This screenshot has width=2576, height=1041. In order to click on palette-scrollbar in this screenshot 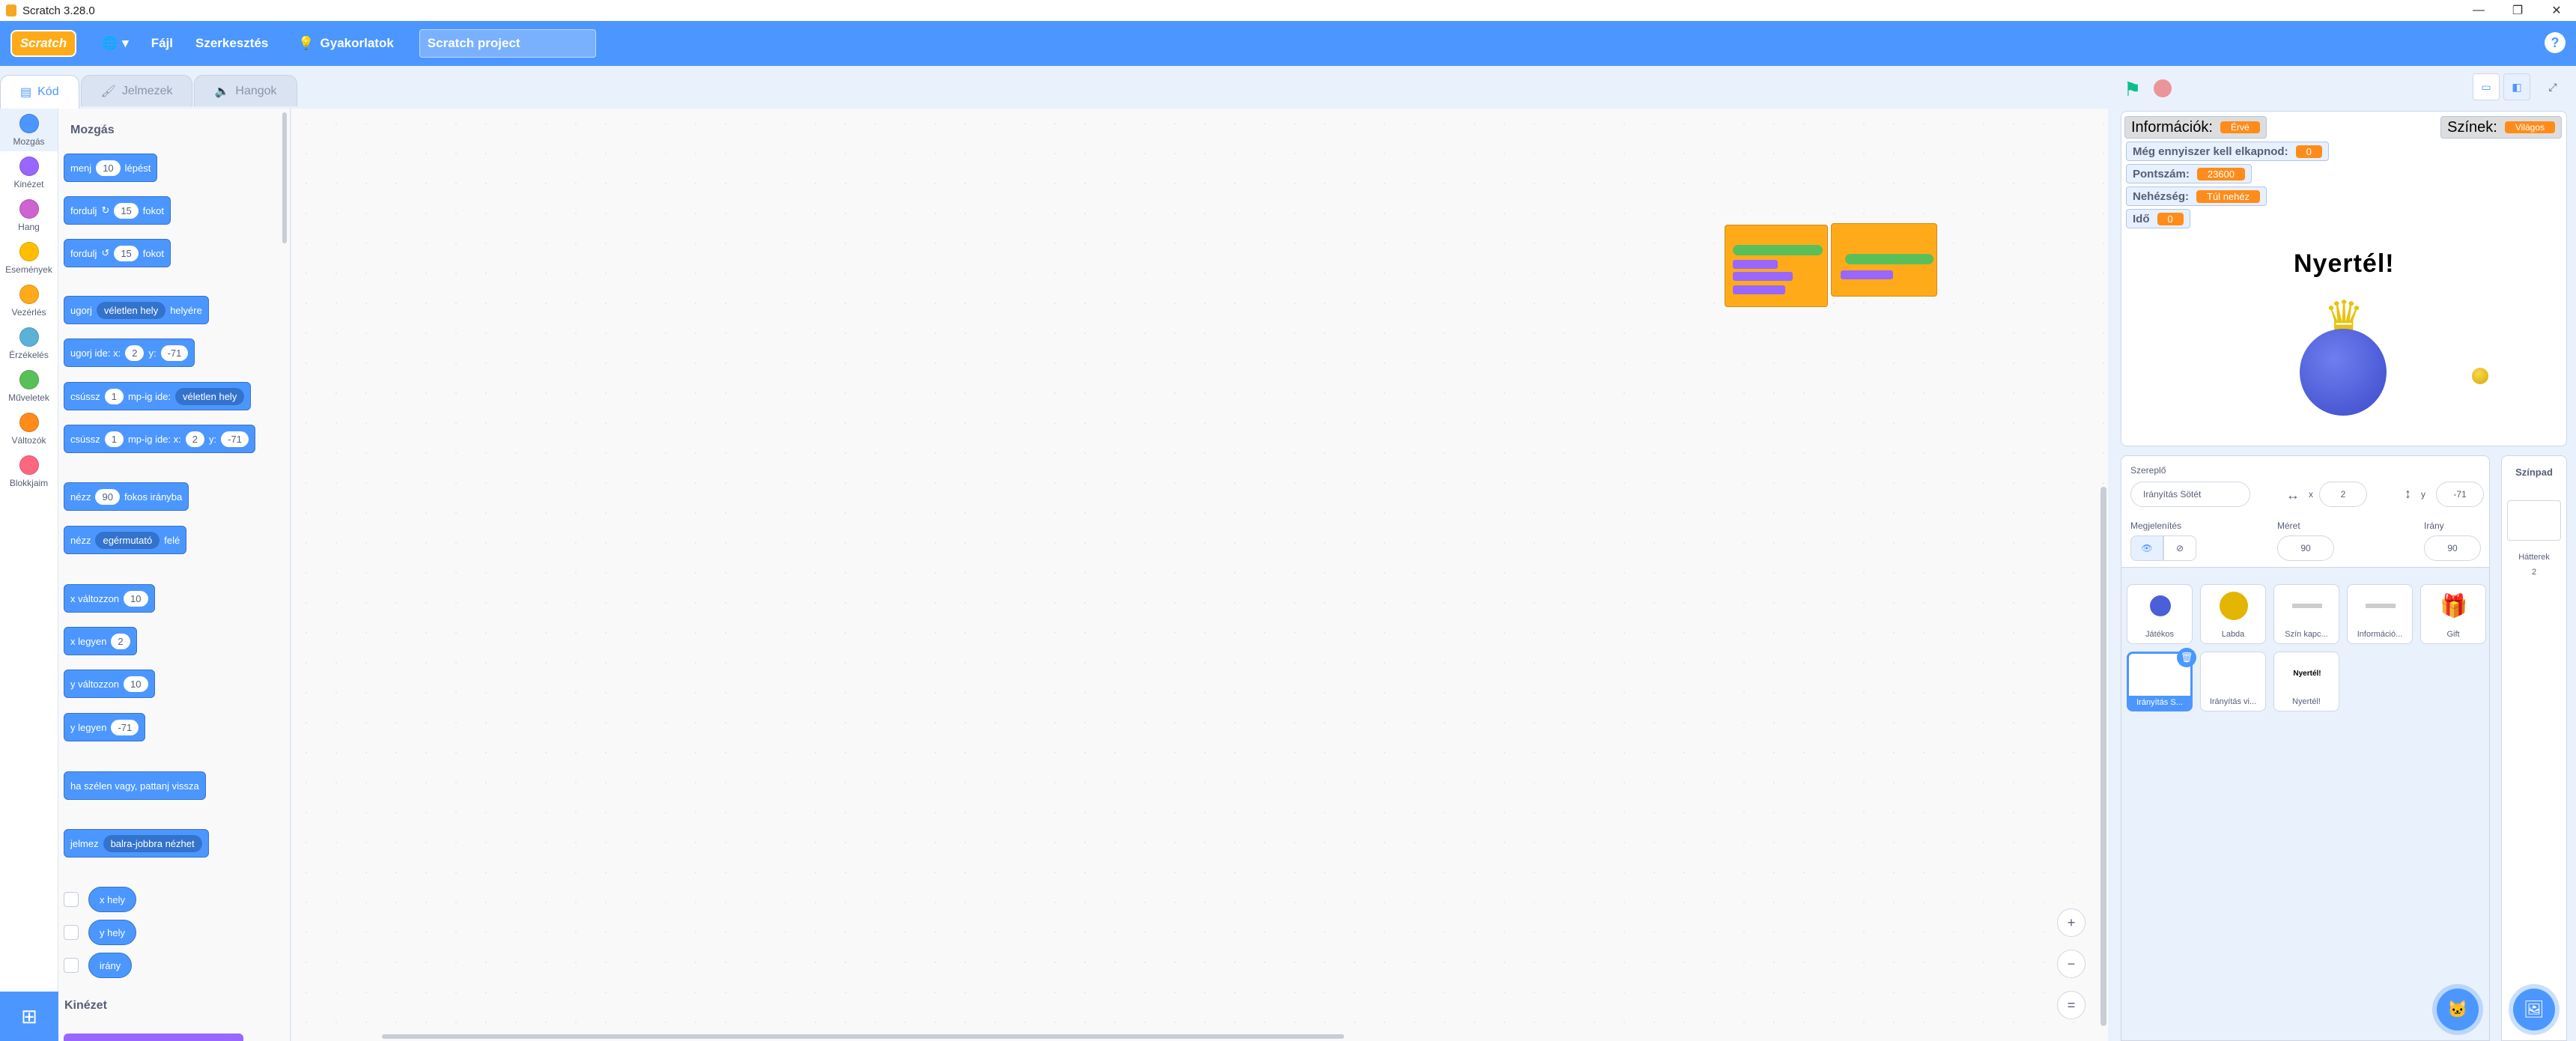, I will do `click(284, 177)`.